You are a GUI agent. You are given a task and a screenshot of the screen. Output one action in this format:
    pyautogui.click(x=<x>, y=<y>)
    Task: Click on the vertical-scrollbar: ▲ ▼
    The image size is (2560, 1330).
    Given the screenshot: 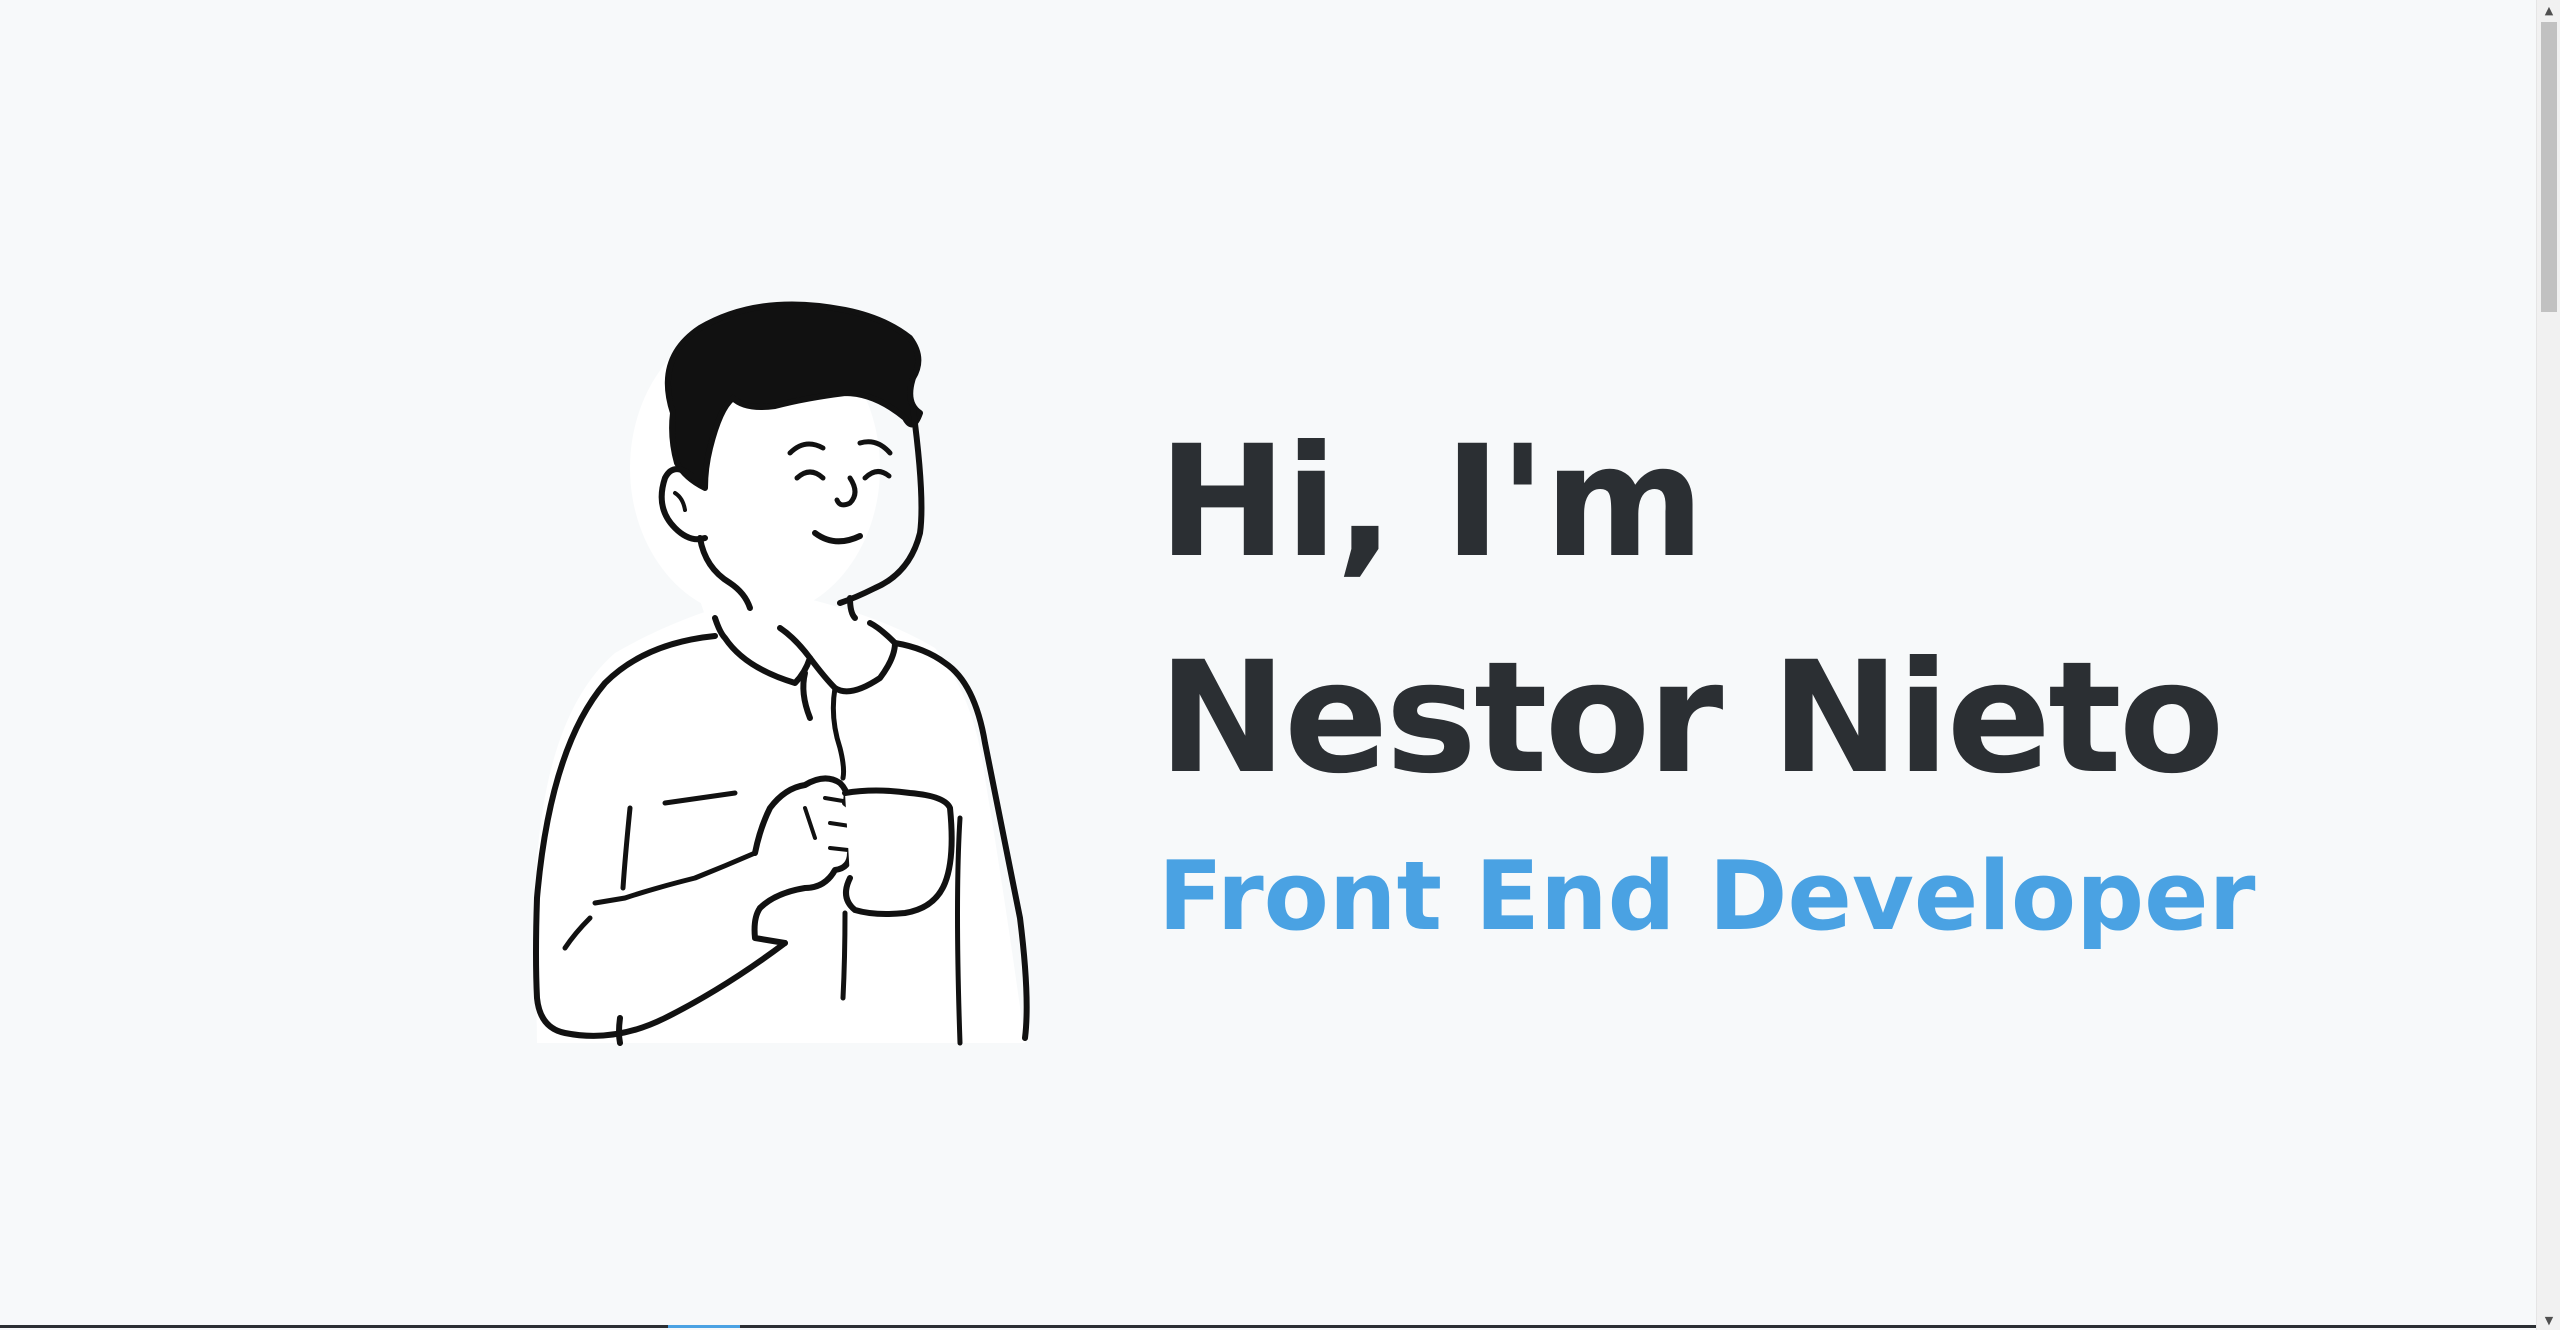 What is the action you would take?
    pyautogui.click(x=2548, y=665)
    